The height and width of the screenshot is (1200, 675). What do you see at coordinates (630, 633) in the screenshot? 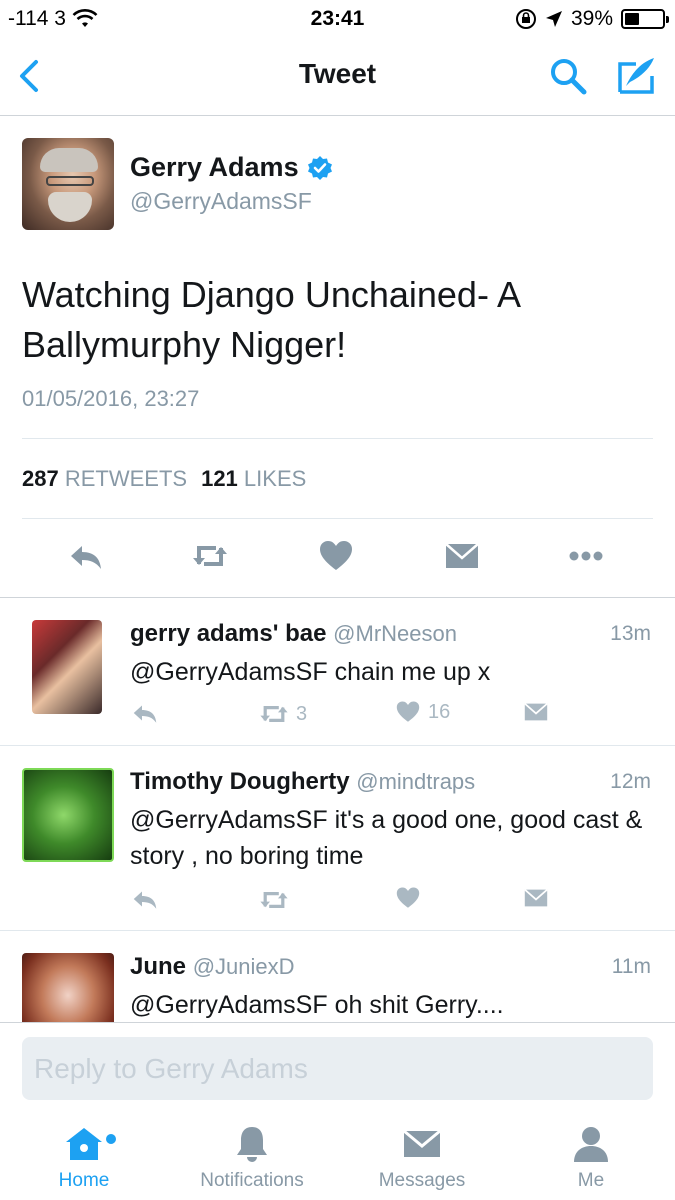
I see `reply-time: 13m` at bounding box center [630, 633].